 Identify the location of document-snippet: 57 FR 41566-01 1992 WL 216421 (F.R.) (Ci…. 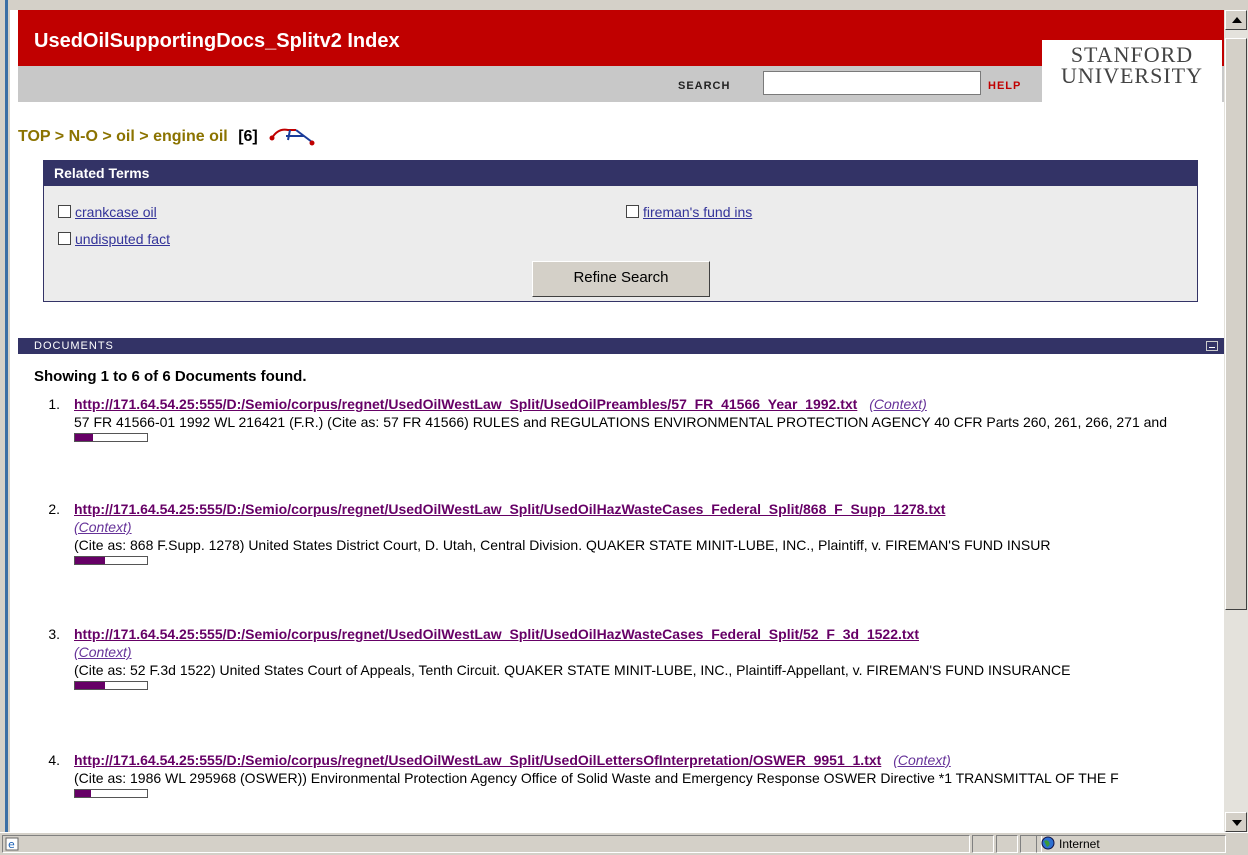
(620, 422).